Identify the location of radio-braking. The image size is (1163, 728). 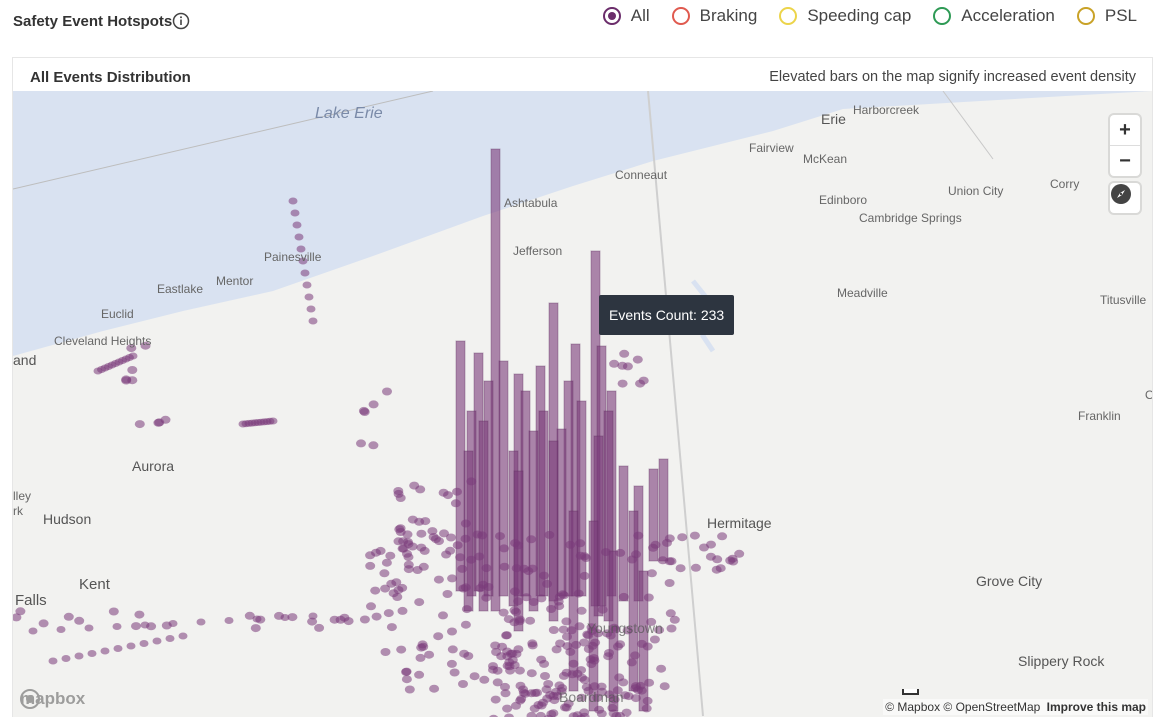
(680, 16).